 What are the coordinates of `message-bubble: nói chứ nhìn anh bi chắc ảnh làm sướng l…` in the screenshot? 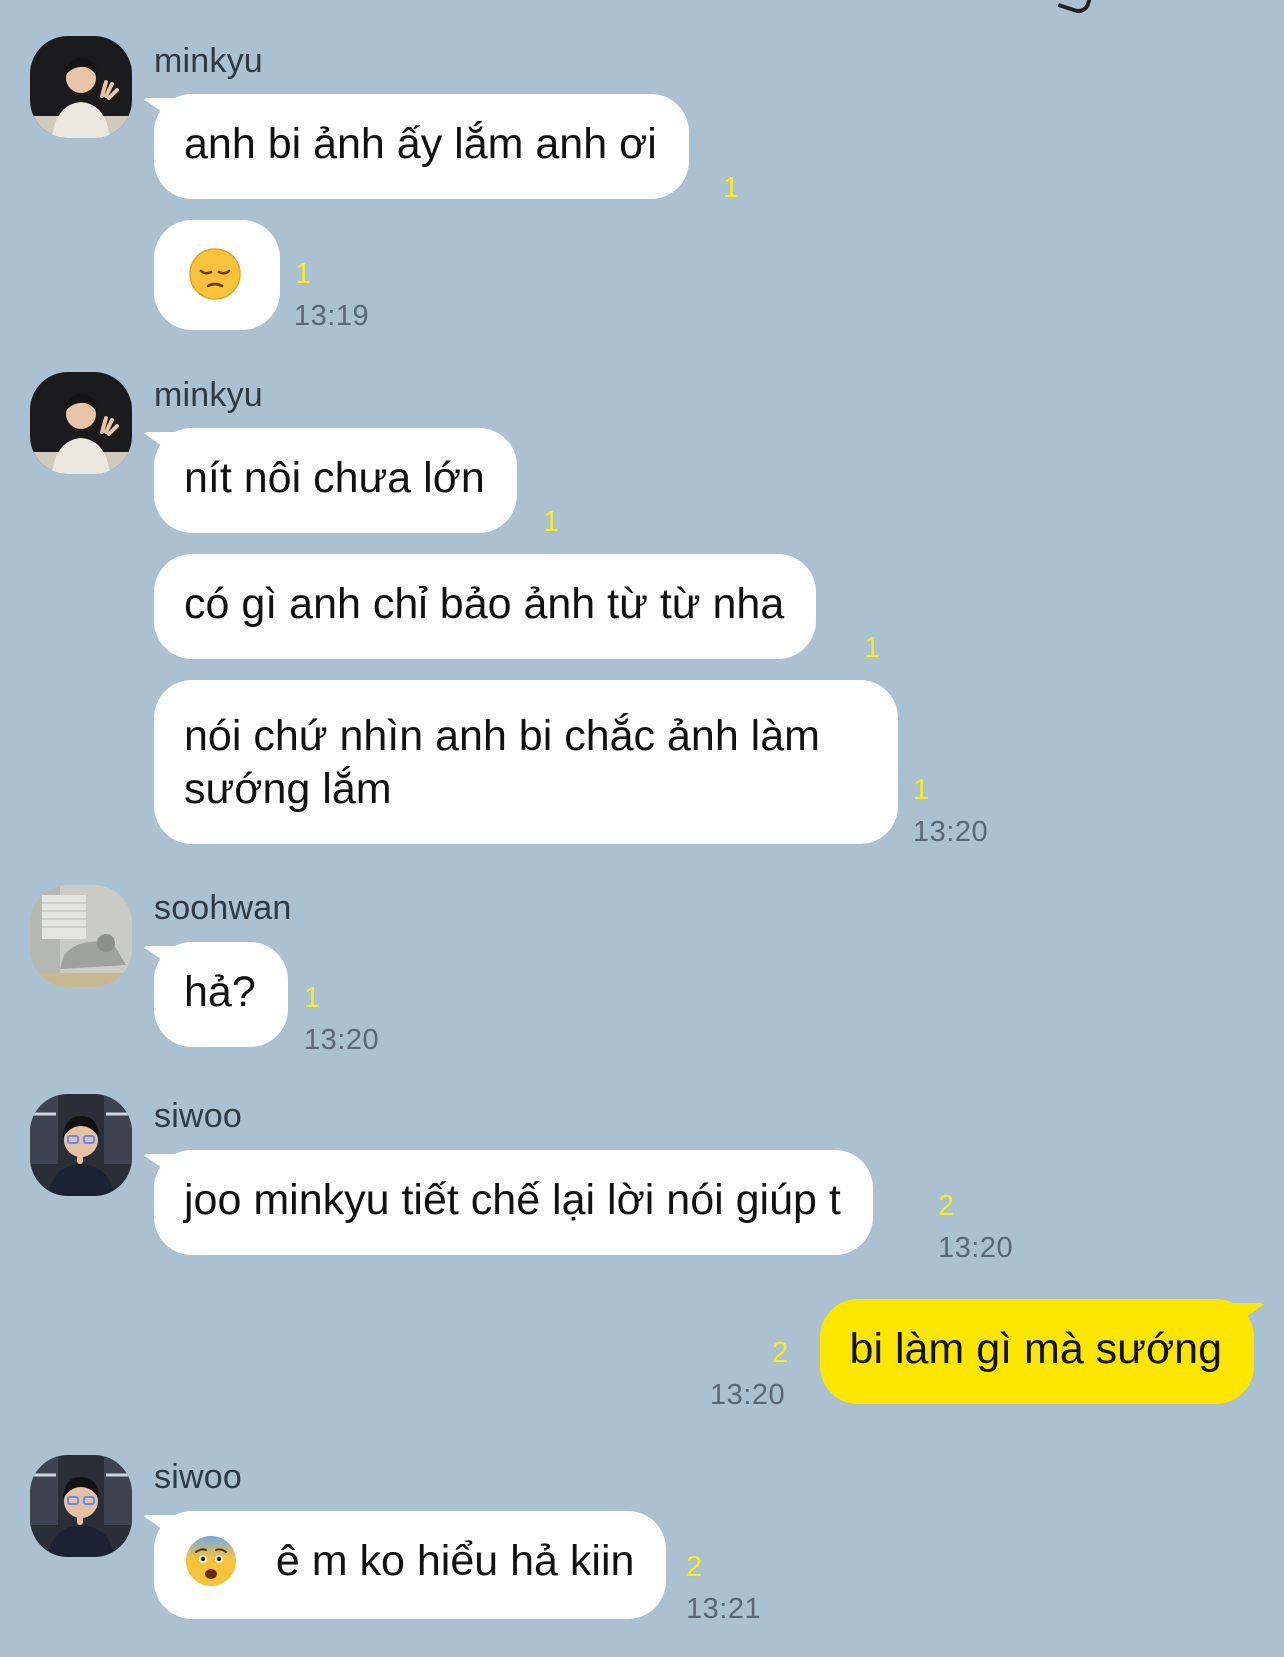 It's located at (526, 762).